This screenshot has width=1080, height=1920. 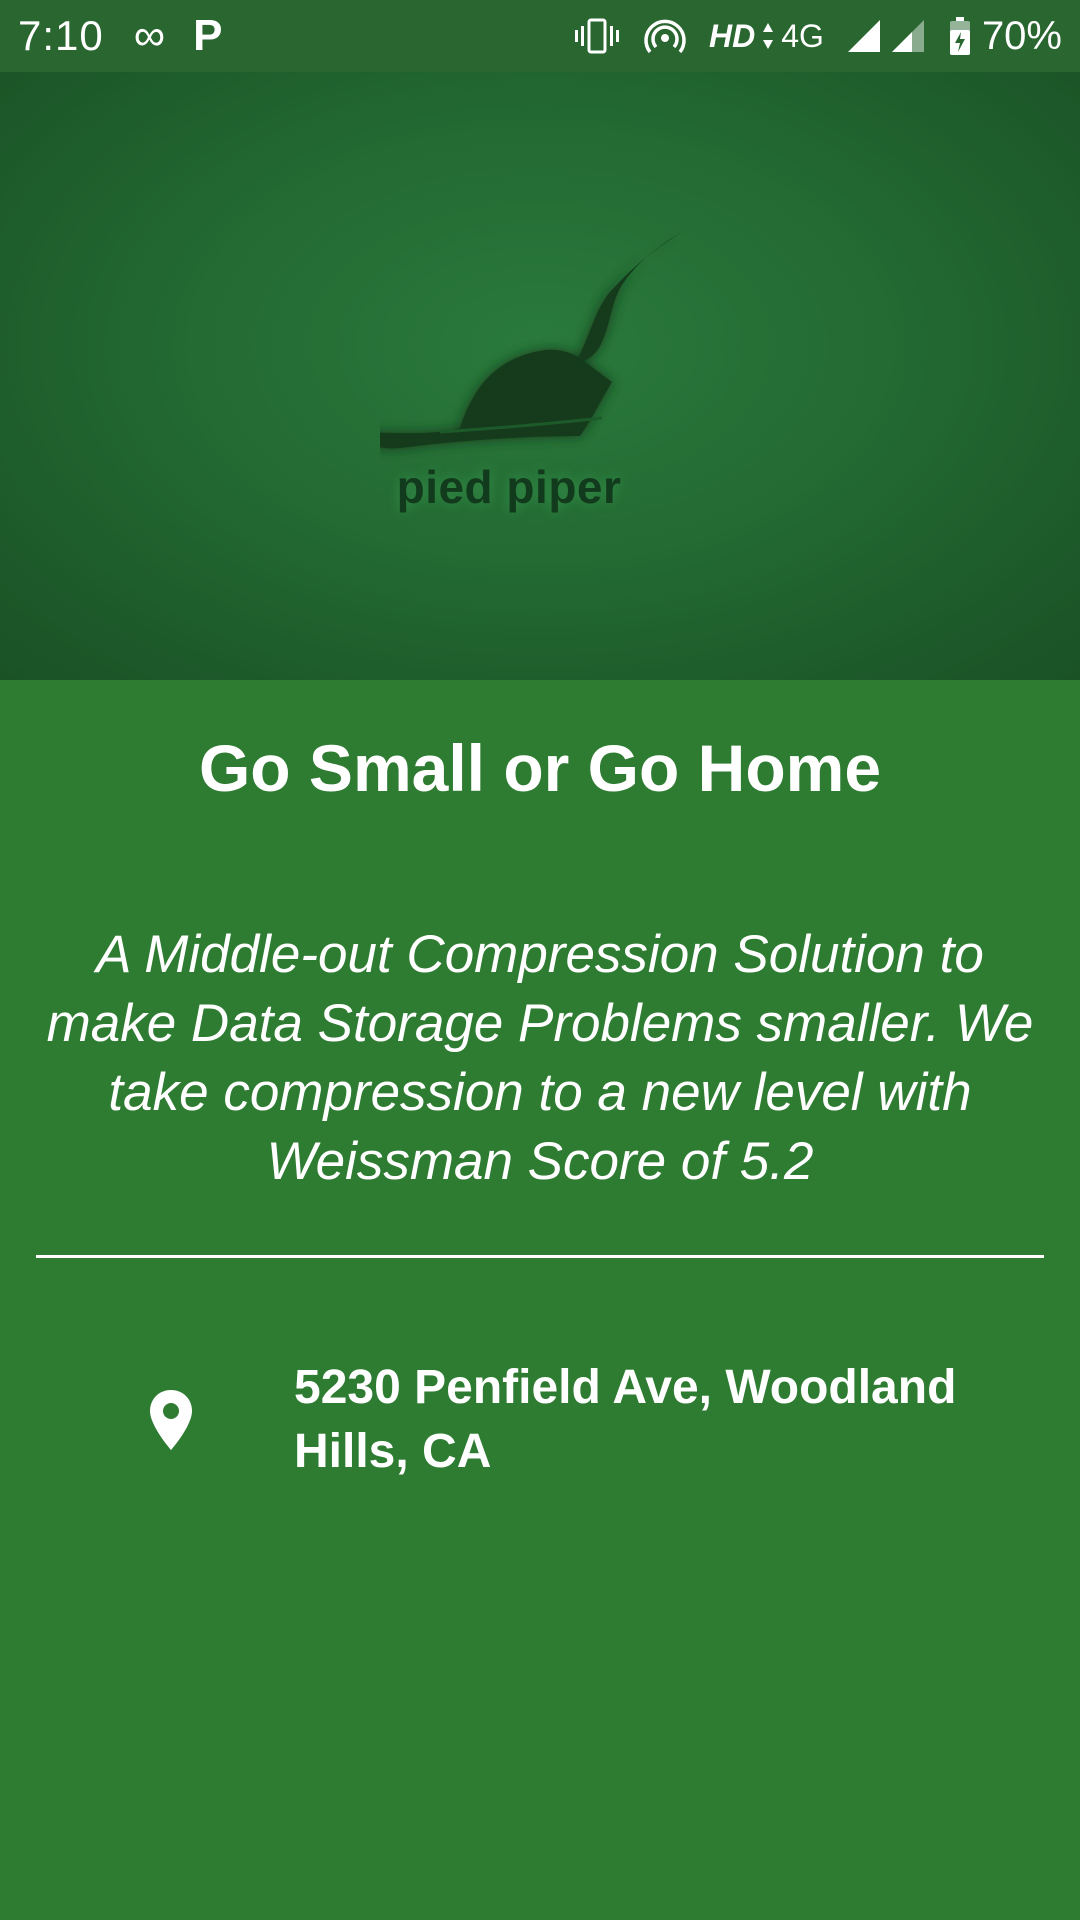 What do you see at coordinates (61, 35) in the screenshot?
I see `status-time: 7:10` at bounding box center [61, 35].